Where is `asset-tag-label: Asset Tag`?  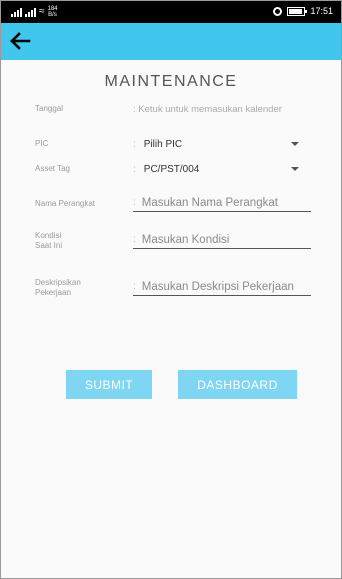 asset-tag-label: Asset Tag is located at coordinates (52, 168).